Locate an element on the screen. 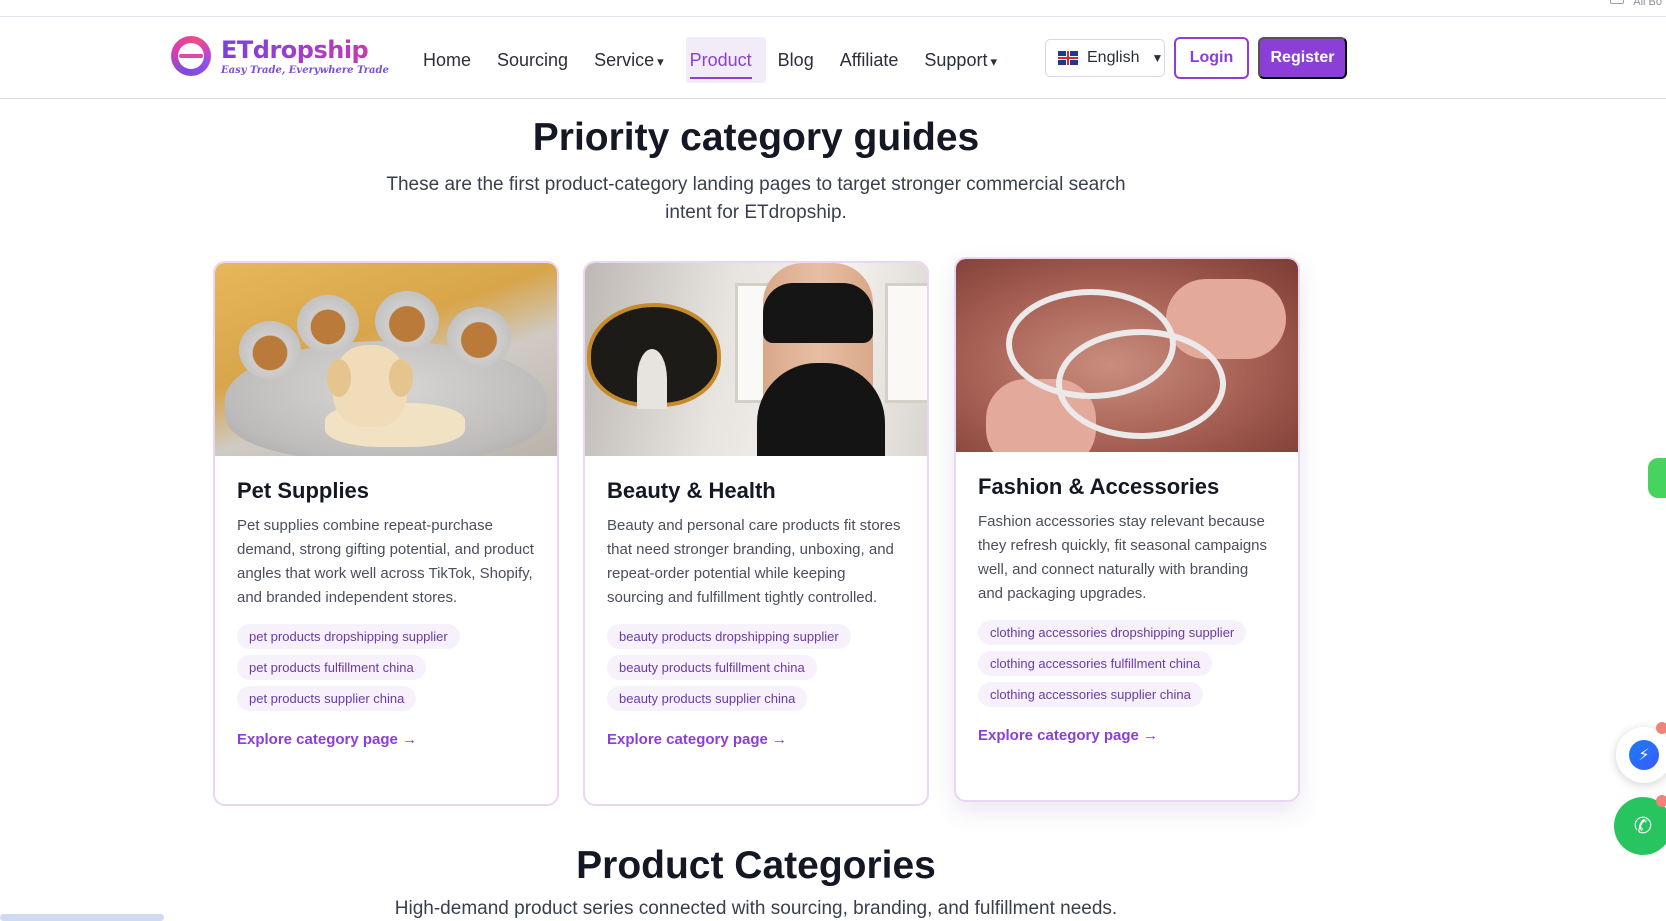  keyword-tag: pet products fulfillment china is located at coordinates (331, 667).